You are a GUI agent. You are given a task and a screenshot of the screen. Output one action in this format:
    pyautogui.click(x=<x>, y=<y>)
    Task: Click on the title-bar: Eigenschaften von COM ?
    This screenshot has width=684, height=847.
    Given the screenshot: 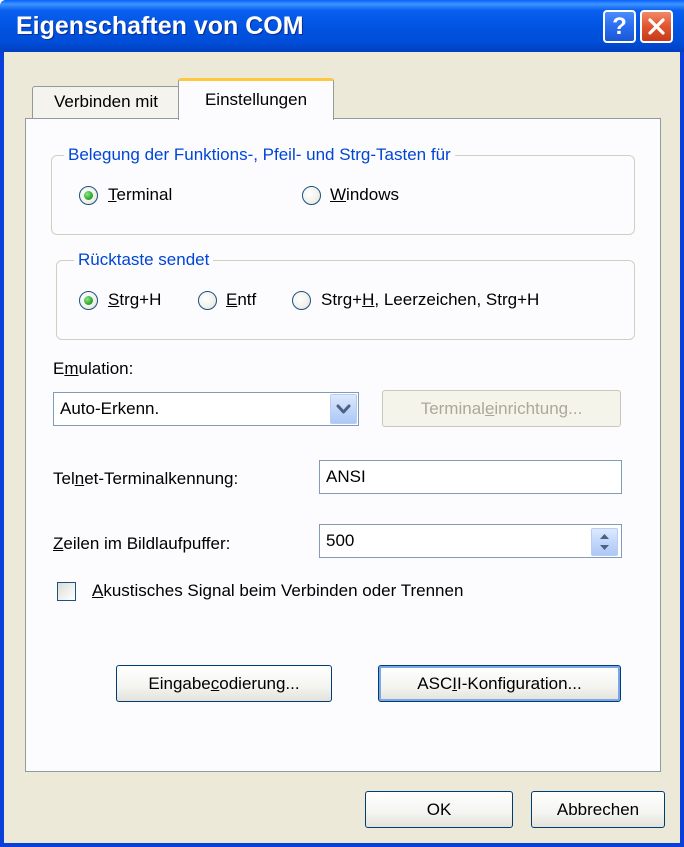 What is the action you would take?
    pyautogui.click(x=342, y=26)
    